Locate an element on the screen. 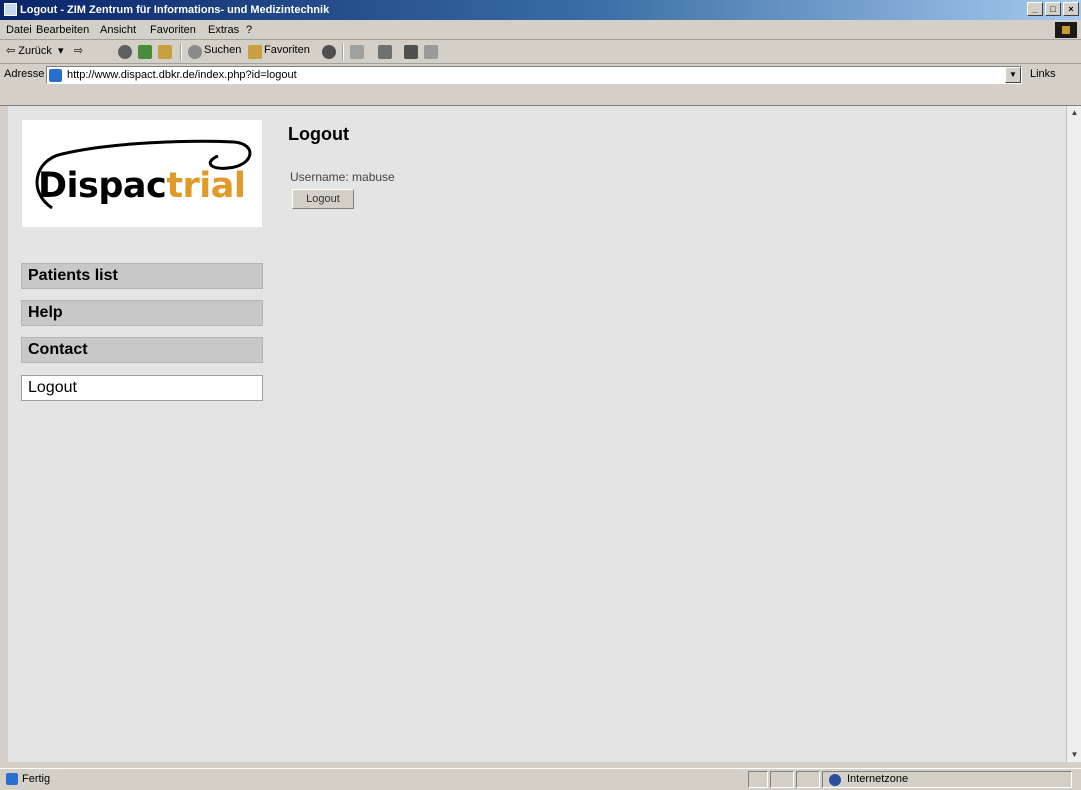 This screenshot has height=790, width=1081. back-button: ⇦ Zurück is located at coordinates (29, 50).